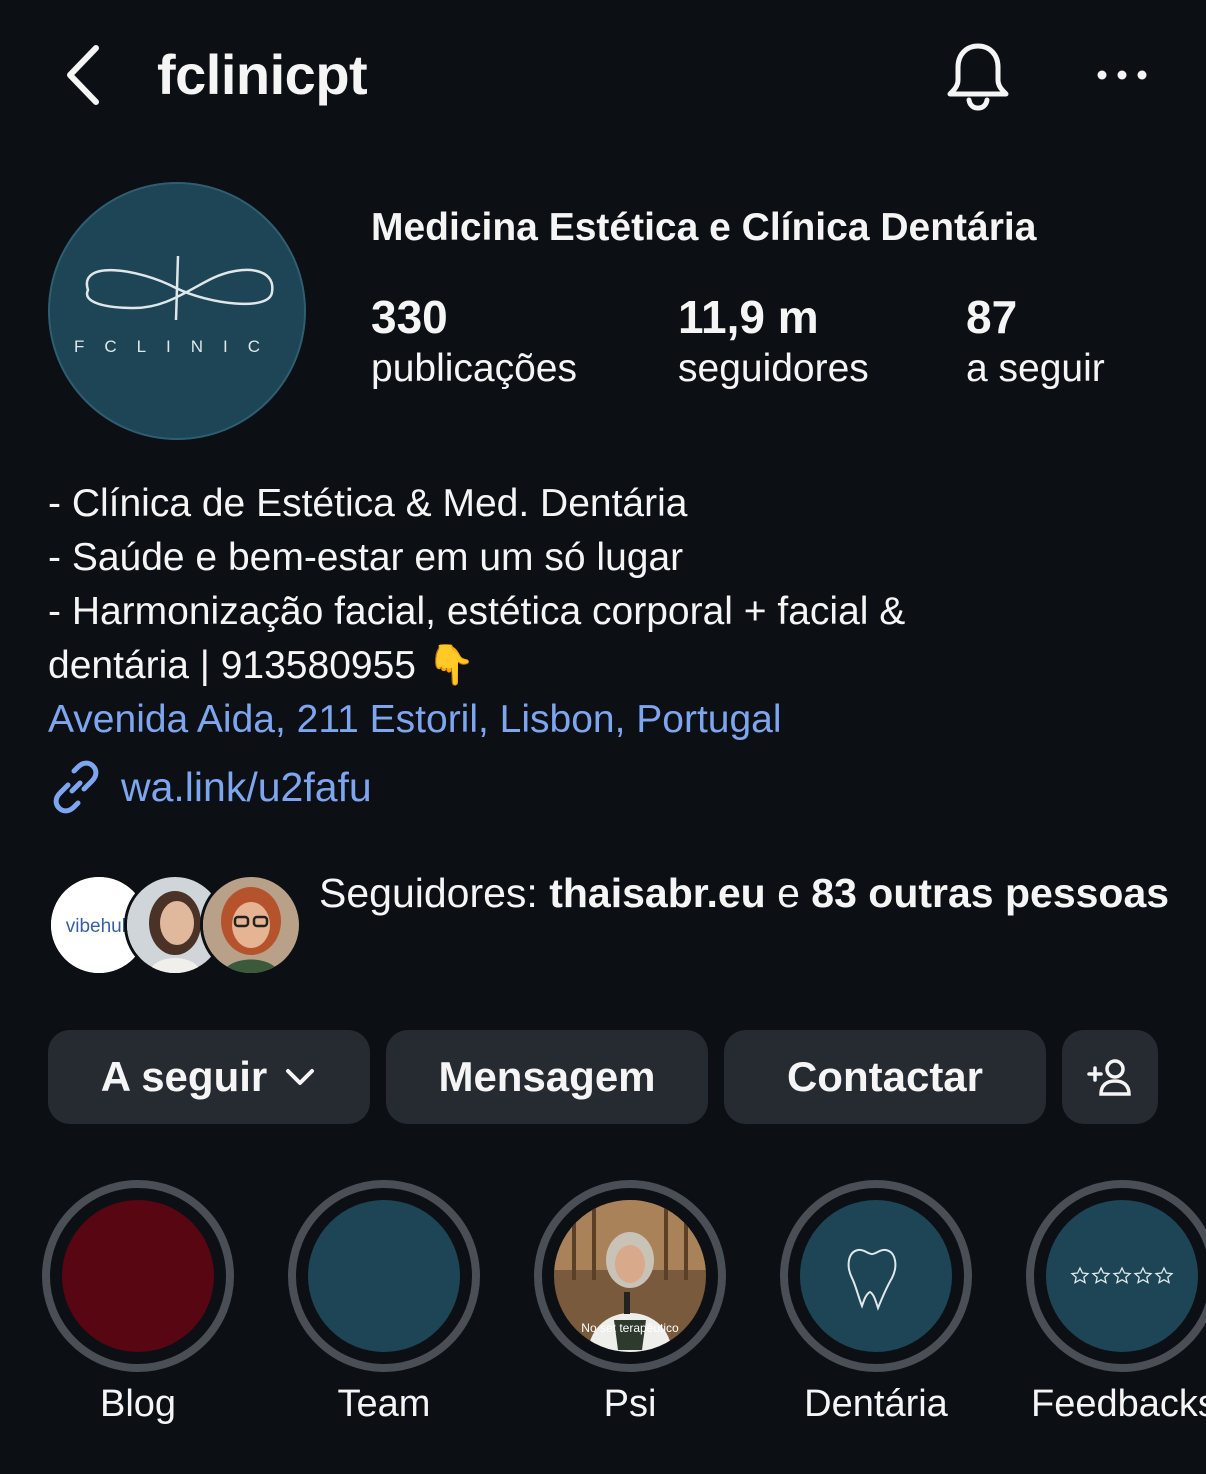 This screenshot has height=1474, width=1206. Describe the element at coordinates (384, 1404) in the screenshot. I see `highlight-label: Team` at that location.